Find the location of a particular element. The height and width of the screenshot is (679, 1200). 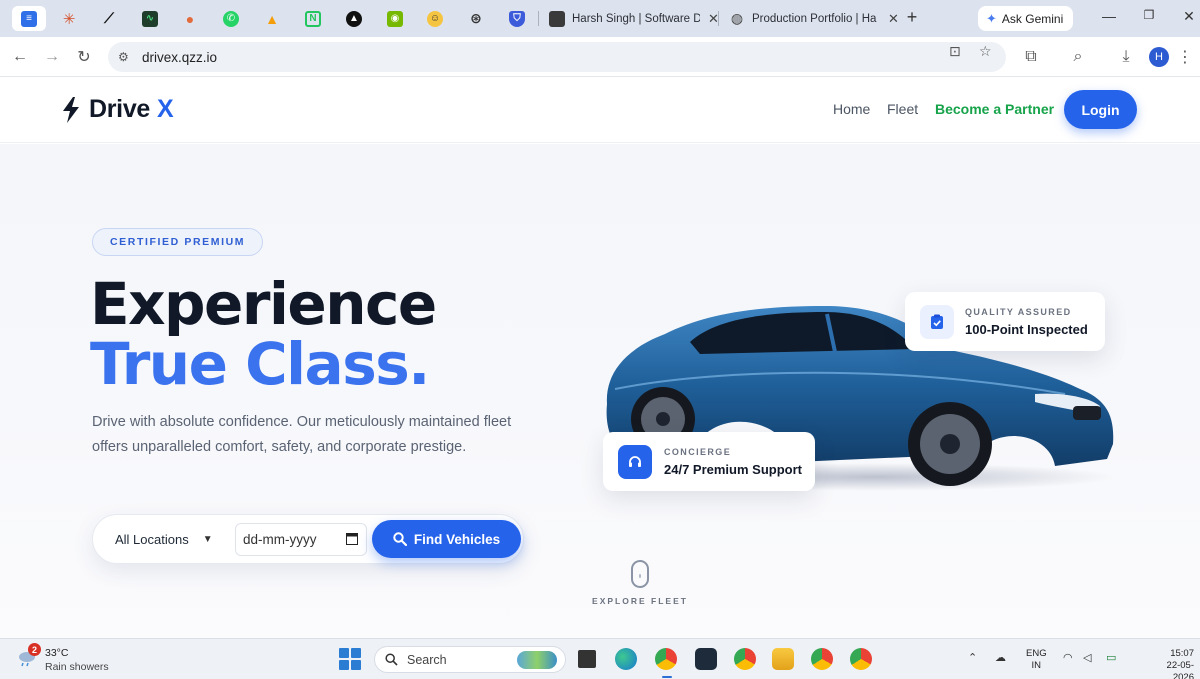

menu-dots-icon: ⋮ is located at coordinates (1185, 57).